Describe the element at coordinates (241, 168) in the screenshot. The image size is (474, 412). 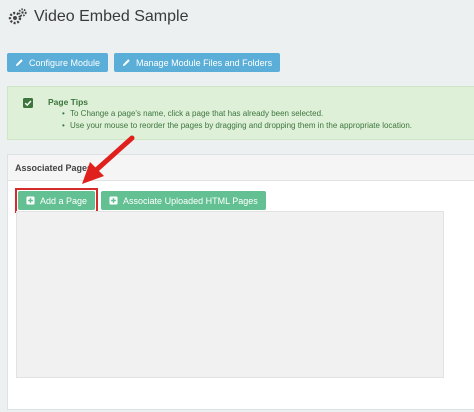
I see `panel-heading: Associated Pages` at that location.